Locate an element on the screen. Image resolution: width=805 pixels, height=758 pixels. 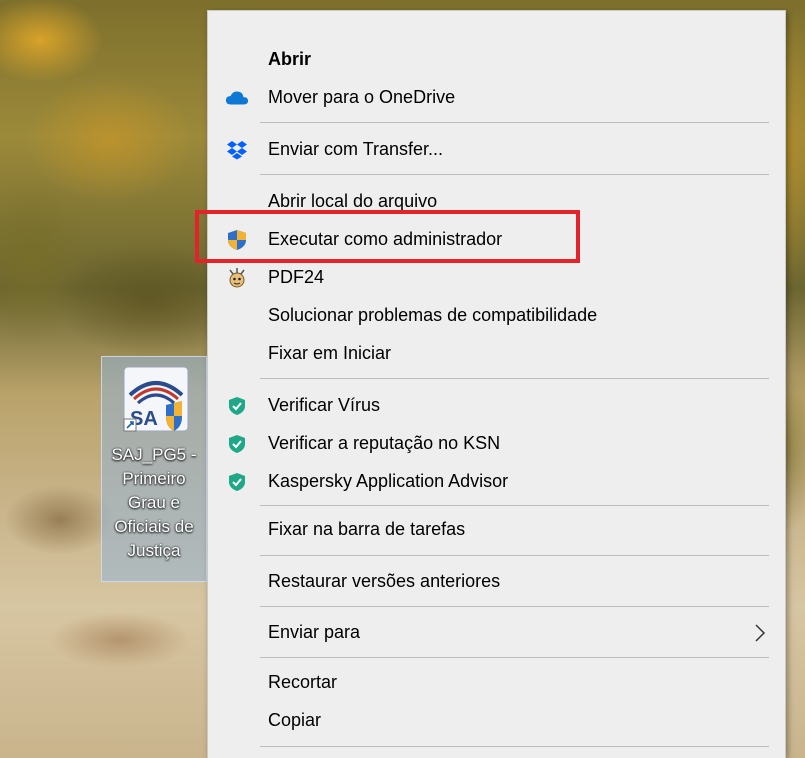
menu-item-label: Kaspersky Application Advisor is located at coordinates (388, 481).